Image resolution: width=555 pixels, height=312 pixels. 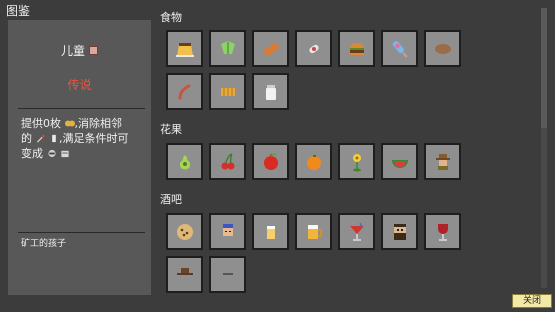 I want to click on slot-farmer, so click(x=442, y=161).